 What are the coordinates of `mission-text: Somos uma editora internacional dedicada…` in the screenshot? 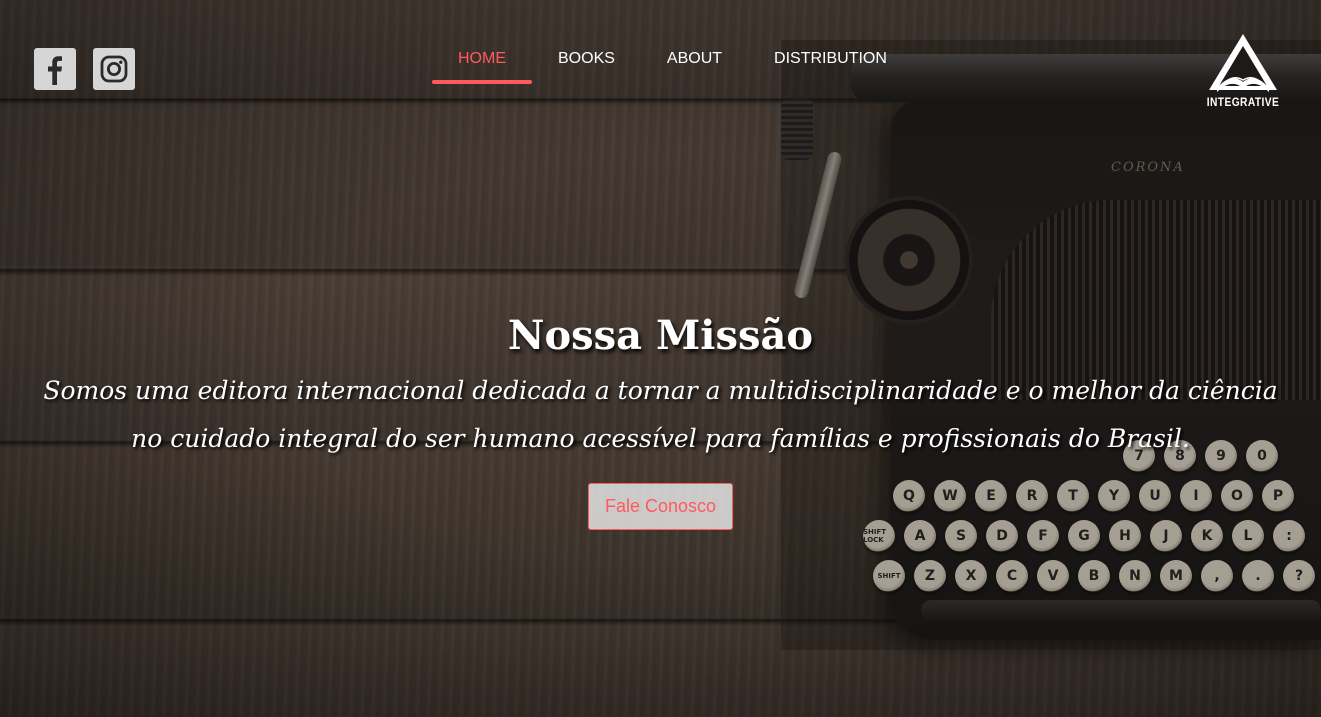 It's located at (660, 414).